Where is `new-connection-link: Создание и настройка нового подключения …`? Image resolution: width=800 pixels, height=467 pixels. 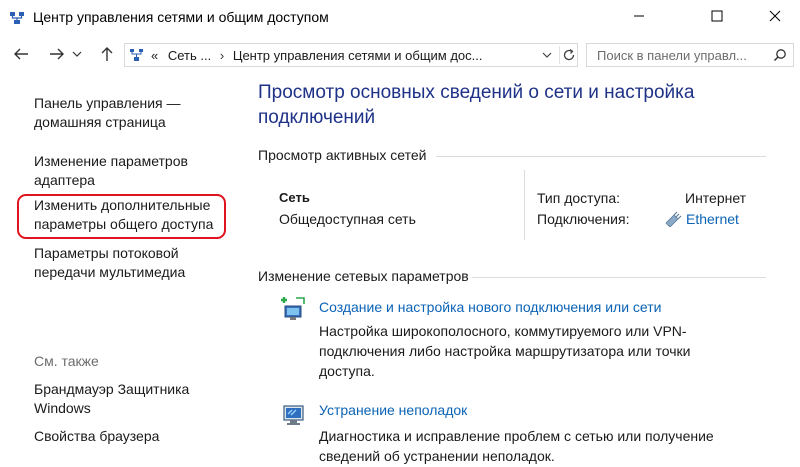
new-connection-link: Создание и настройка нового подключения … is located at coordinates (490, 307).